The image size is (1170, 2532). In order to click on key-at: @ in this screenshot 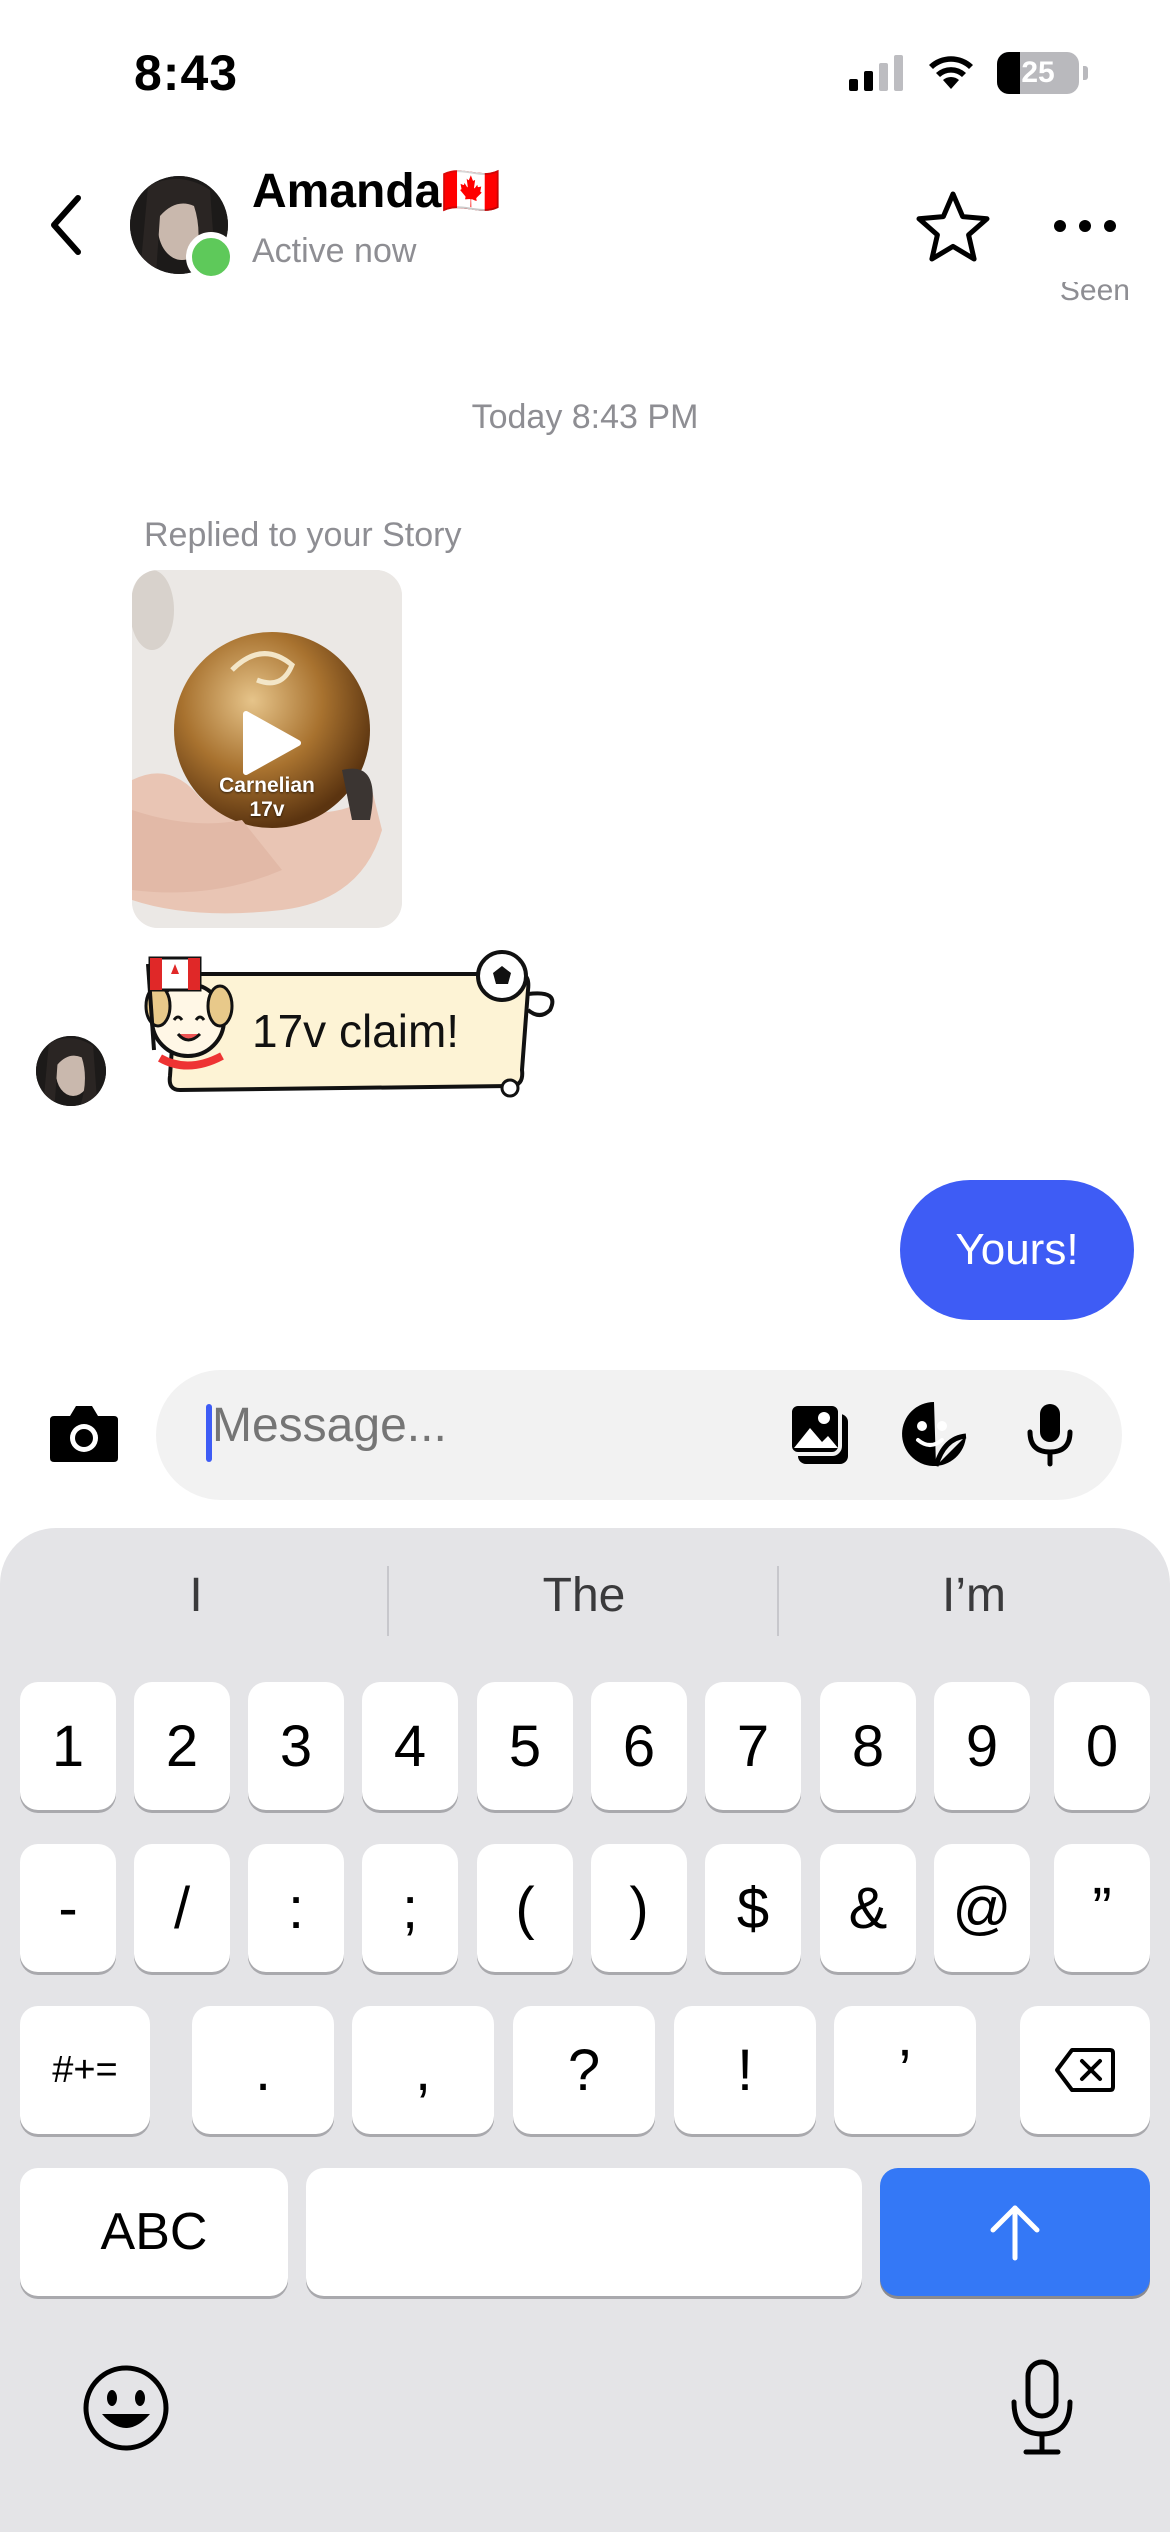, I will do `click(982, 1908)`.